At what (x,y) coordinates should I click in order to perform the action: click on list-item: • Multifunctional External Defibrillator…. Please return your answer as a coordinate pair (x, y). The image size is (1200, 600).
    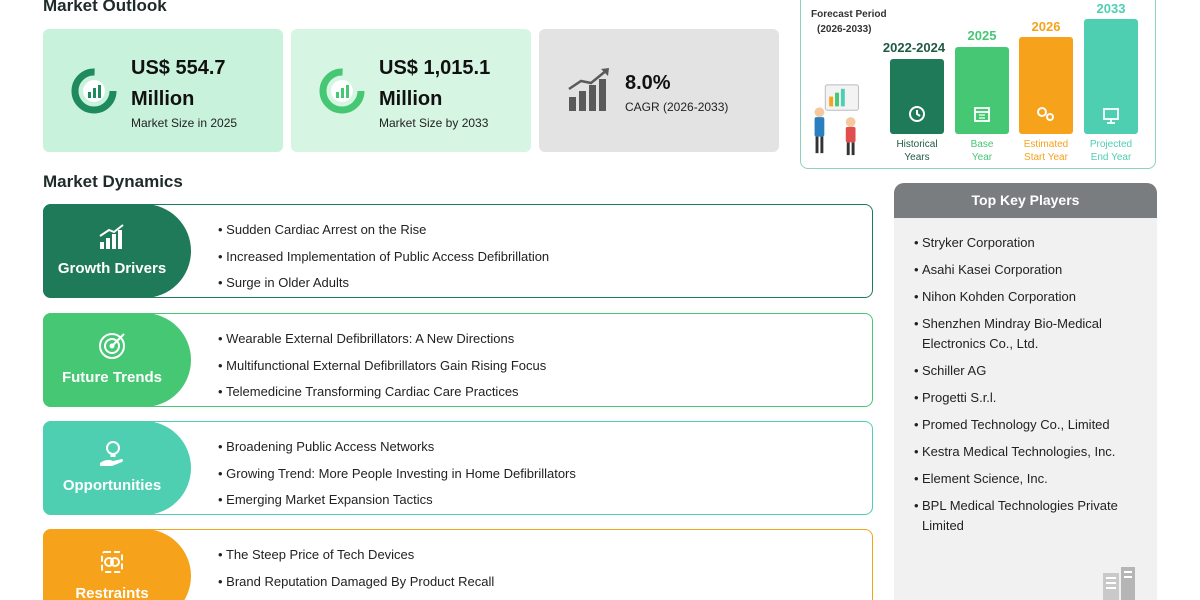
    Looking at the image, I should click on (382, 365).